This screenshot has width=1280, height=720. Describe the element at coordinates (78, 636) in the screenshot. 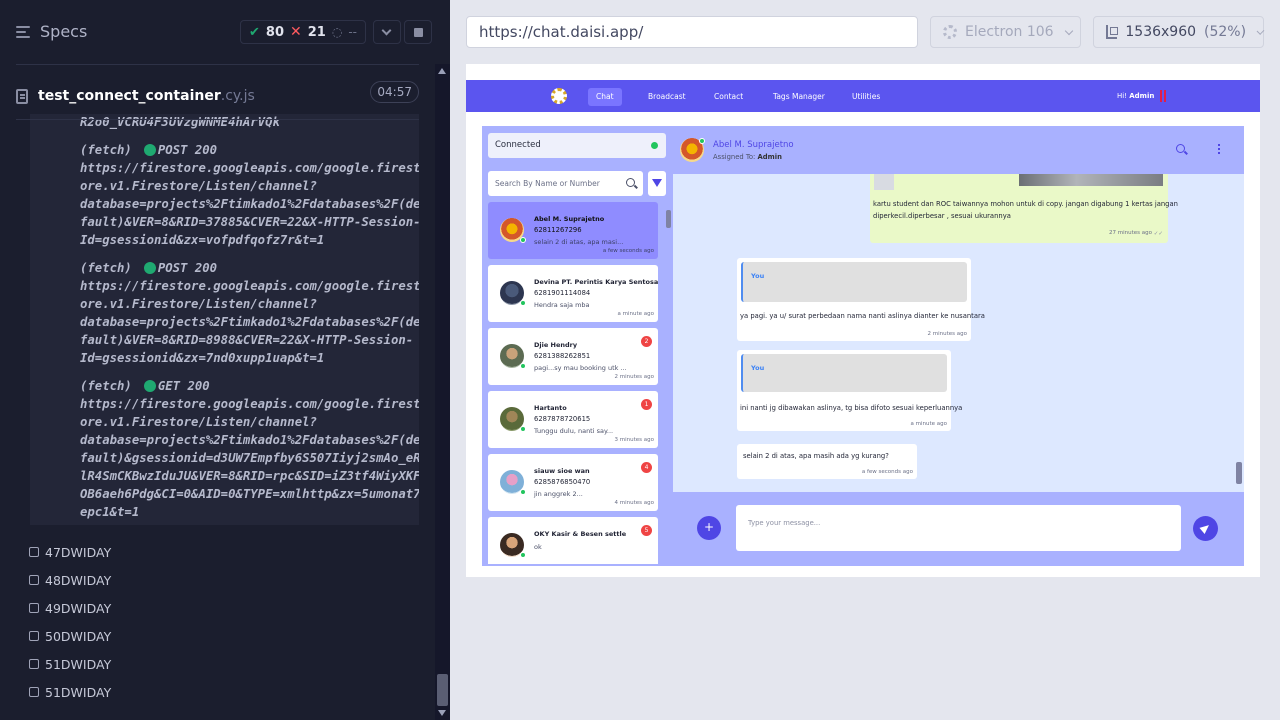

I see `test-title: 50DWIDAY` at that location.